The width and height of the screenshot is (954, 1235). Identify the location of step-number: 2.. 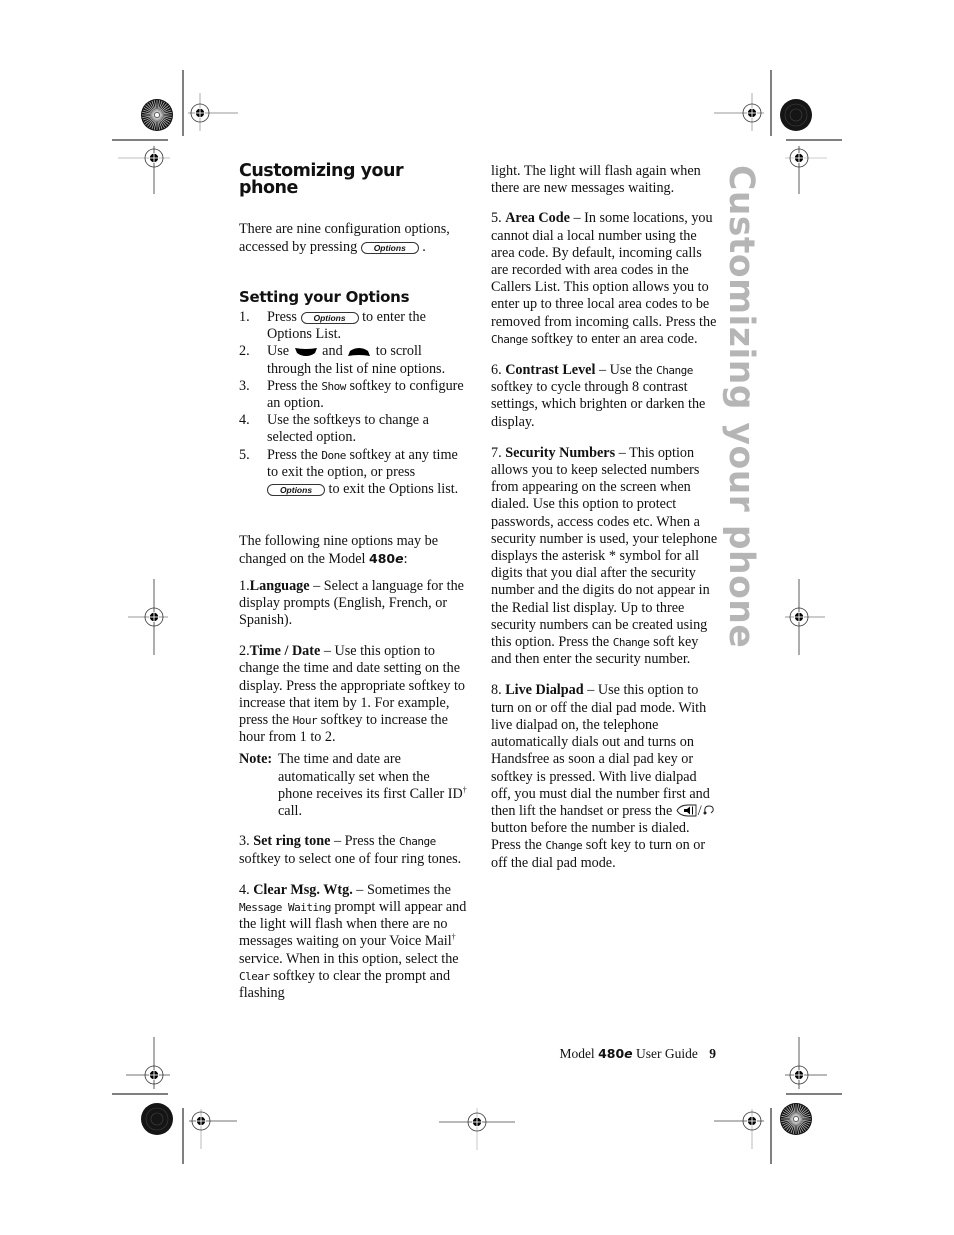
(244, 351).